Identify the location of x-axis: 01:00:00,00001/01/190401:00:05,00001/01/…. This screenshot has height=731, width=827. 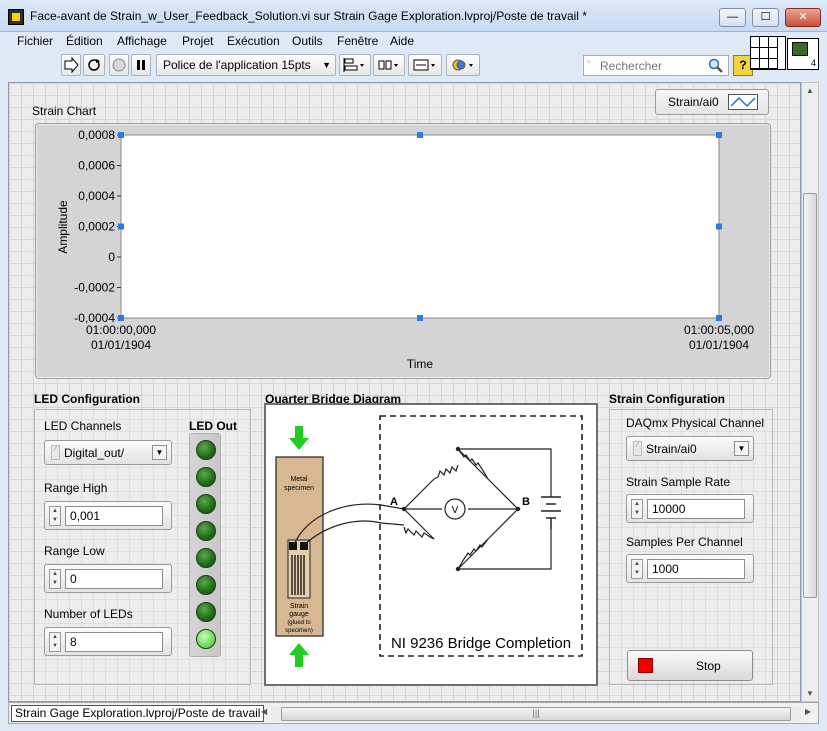
(420, 337).